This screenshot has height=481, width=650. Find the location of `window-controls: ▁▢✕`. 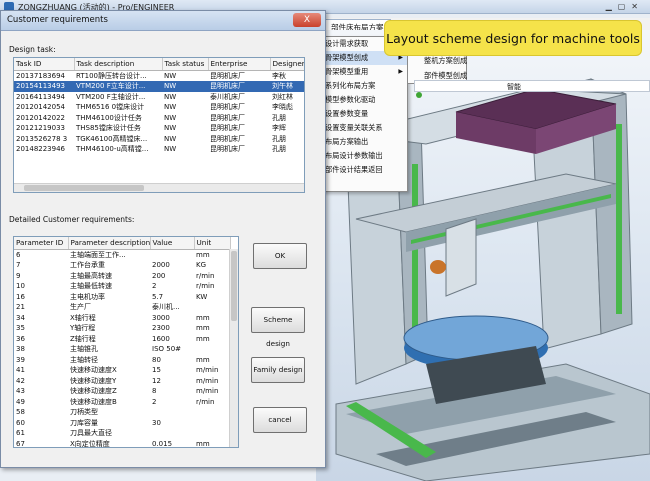

window-controls: ▁▢✕ is located at coordinates (625, 6).